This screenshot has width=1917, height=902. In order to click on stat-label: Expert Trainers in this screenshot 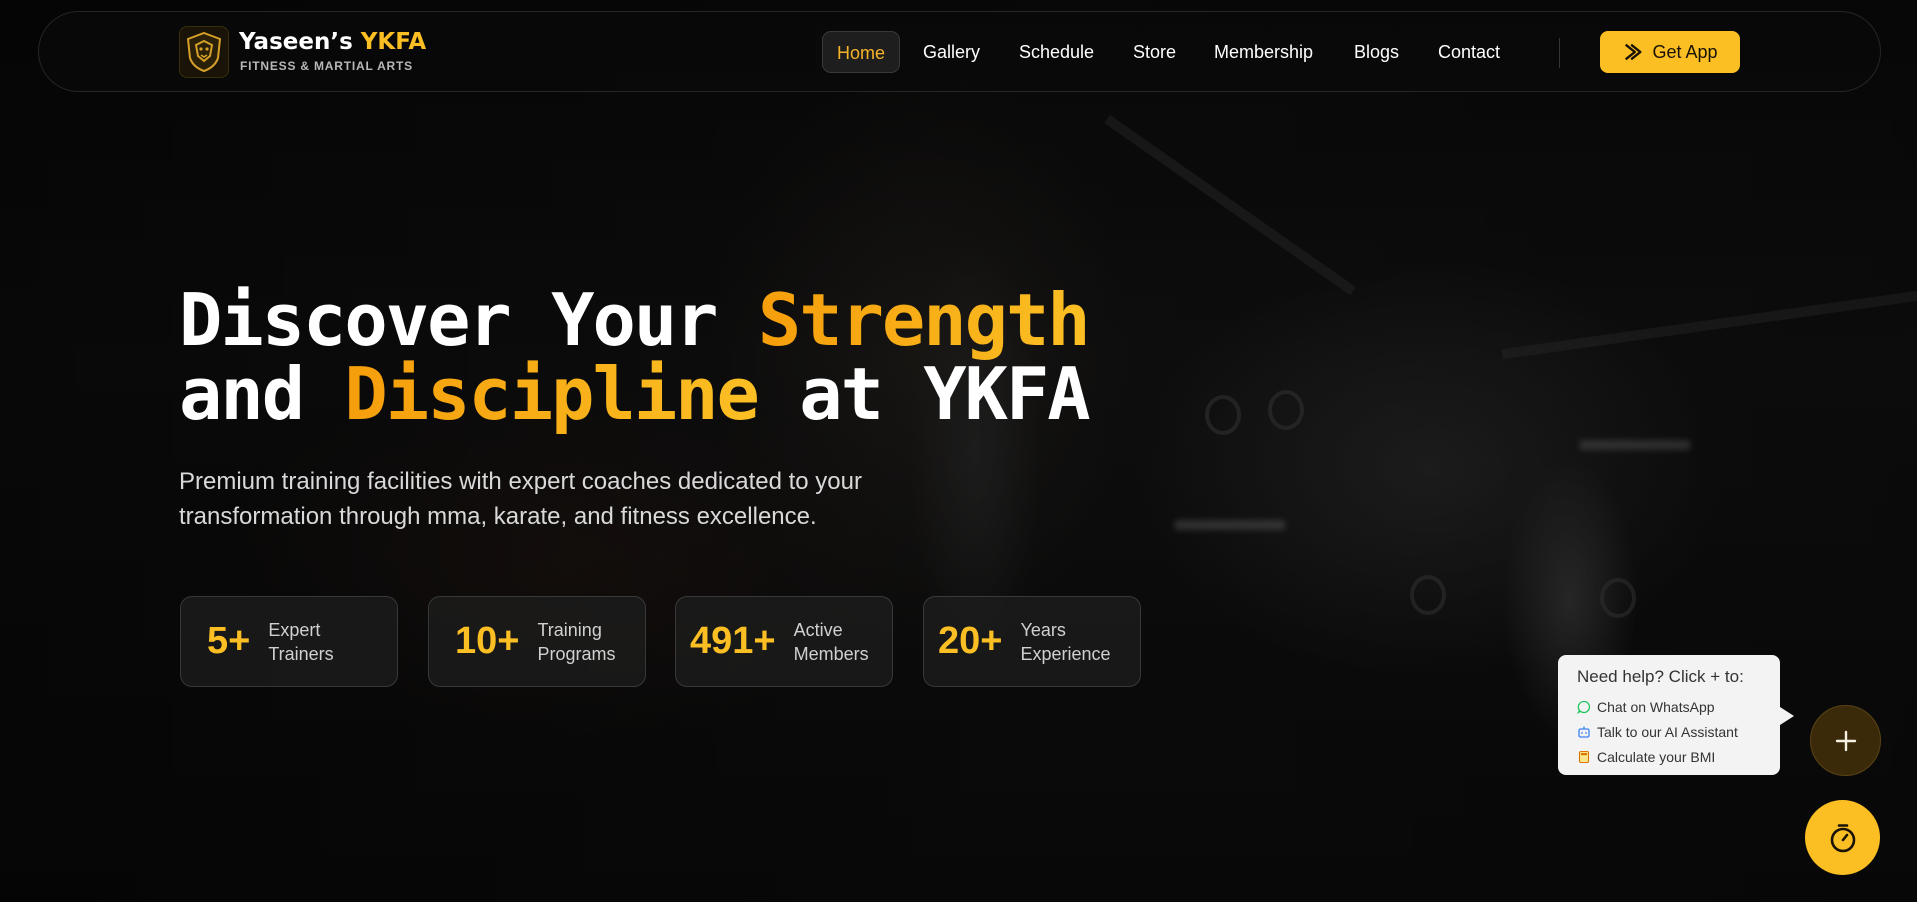, I will do `click(301, 641)`.